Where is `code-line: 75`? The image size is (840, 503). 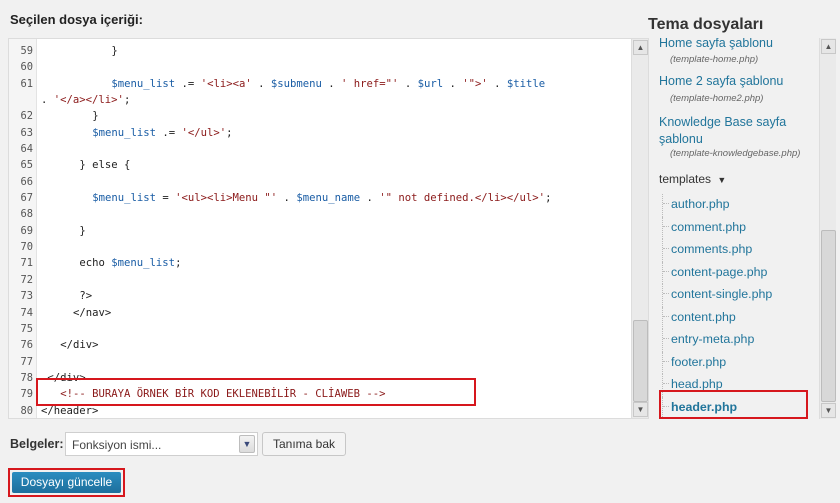 code-line: 75 is located at coordinates (320, 329).